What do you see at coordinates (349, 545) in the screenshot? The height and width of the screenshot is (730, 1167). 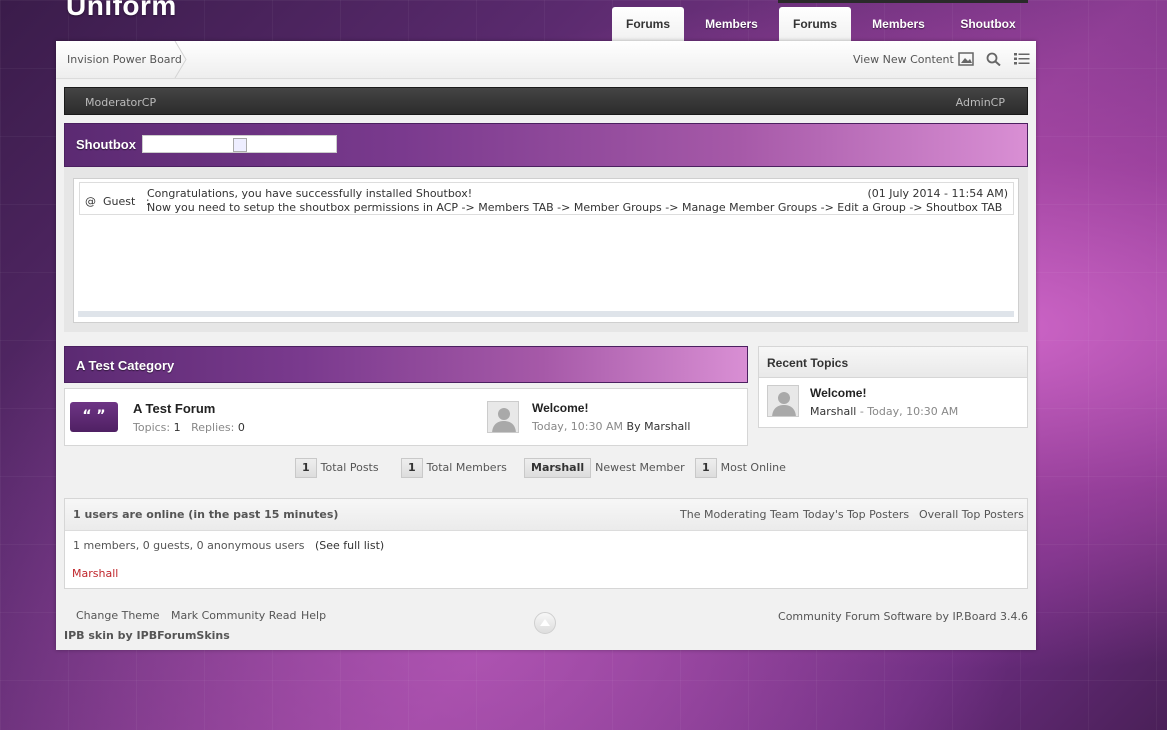 I see `see-full-list-link: (See full list)` at bounding box center [349, 545].